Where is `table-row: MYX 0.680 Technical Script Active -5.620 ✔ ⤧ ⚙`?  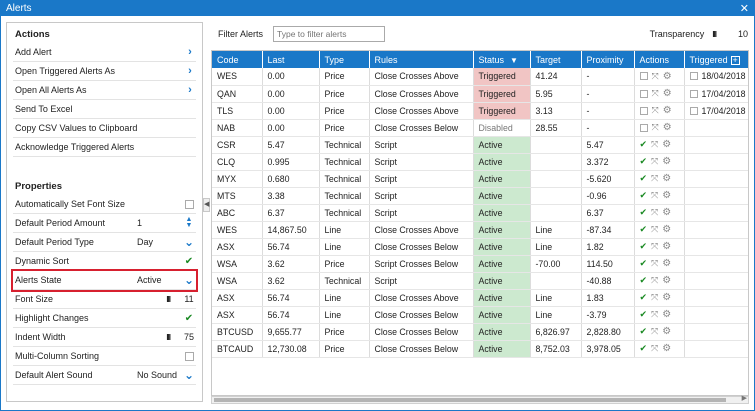
table-row: MYX 0.680 Technical Script Active -5.620 ✔ ⤧ ⚙ is located at coordinates (480, 179).